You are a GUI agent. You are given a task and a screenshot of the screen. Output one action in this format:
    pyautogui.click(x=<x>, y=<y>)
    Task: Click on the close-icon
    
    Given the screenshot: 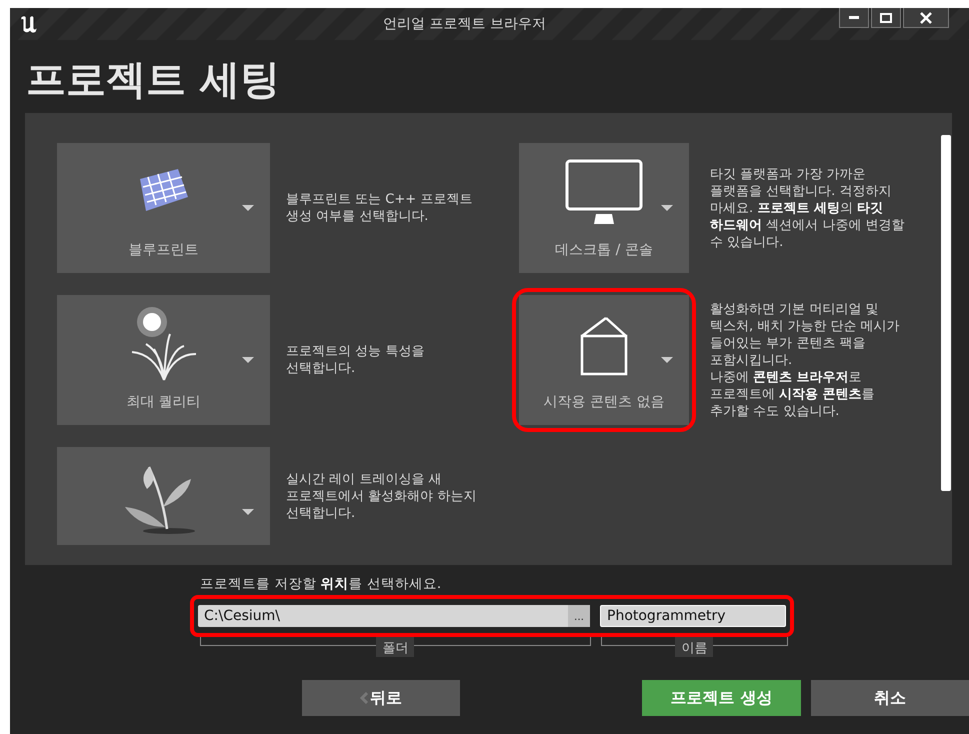 What is the action you would take?
    pyautogui.click(x=926, y=18)
    